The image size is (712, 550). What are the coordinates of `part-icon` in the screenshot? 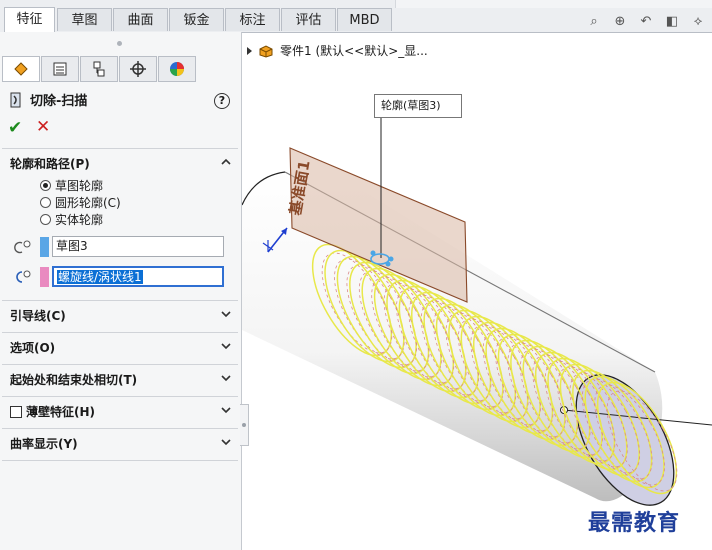 It's located at (266, 51).